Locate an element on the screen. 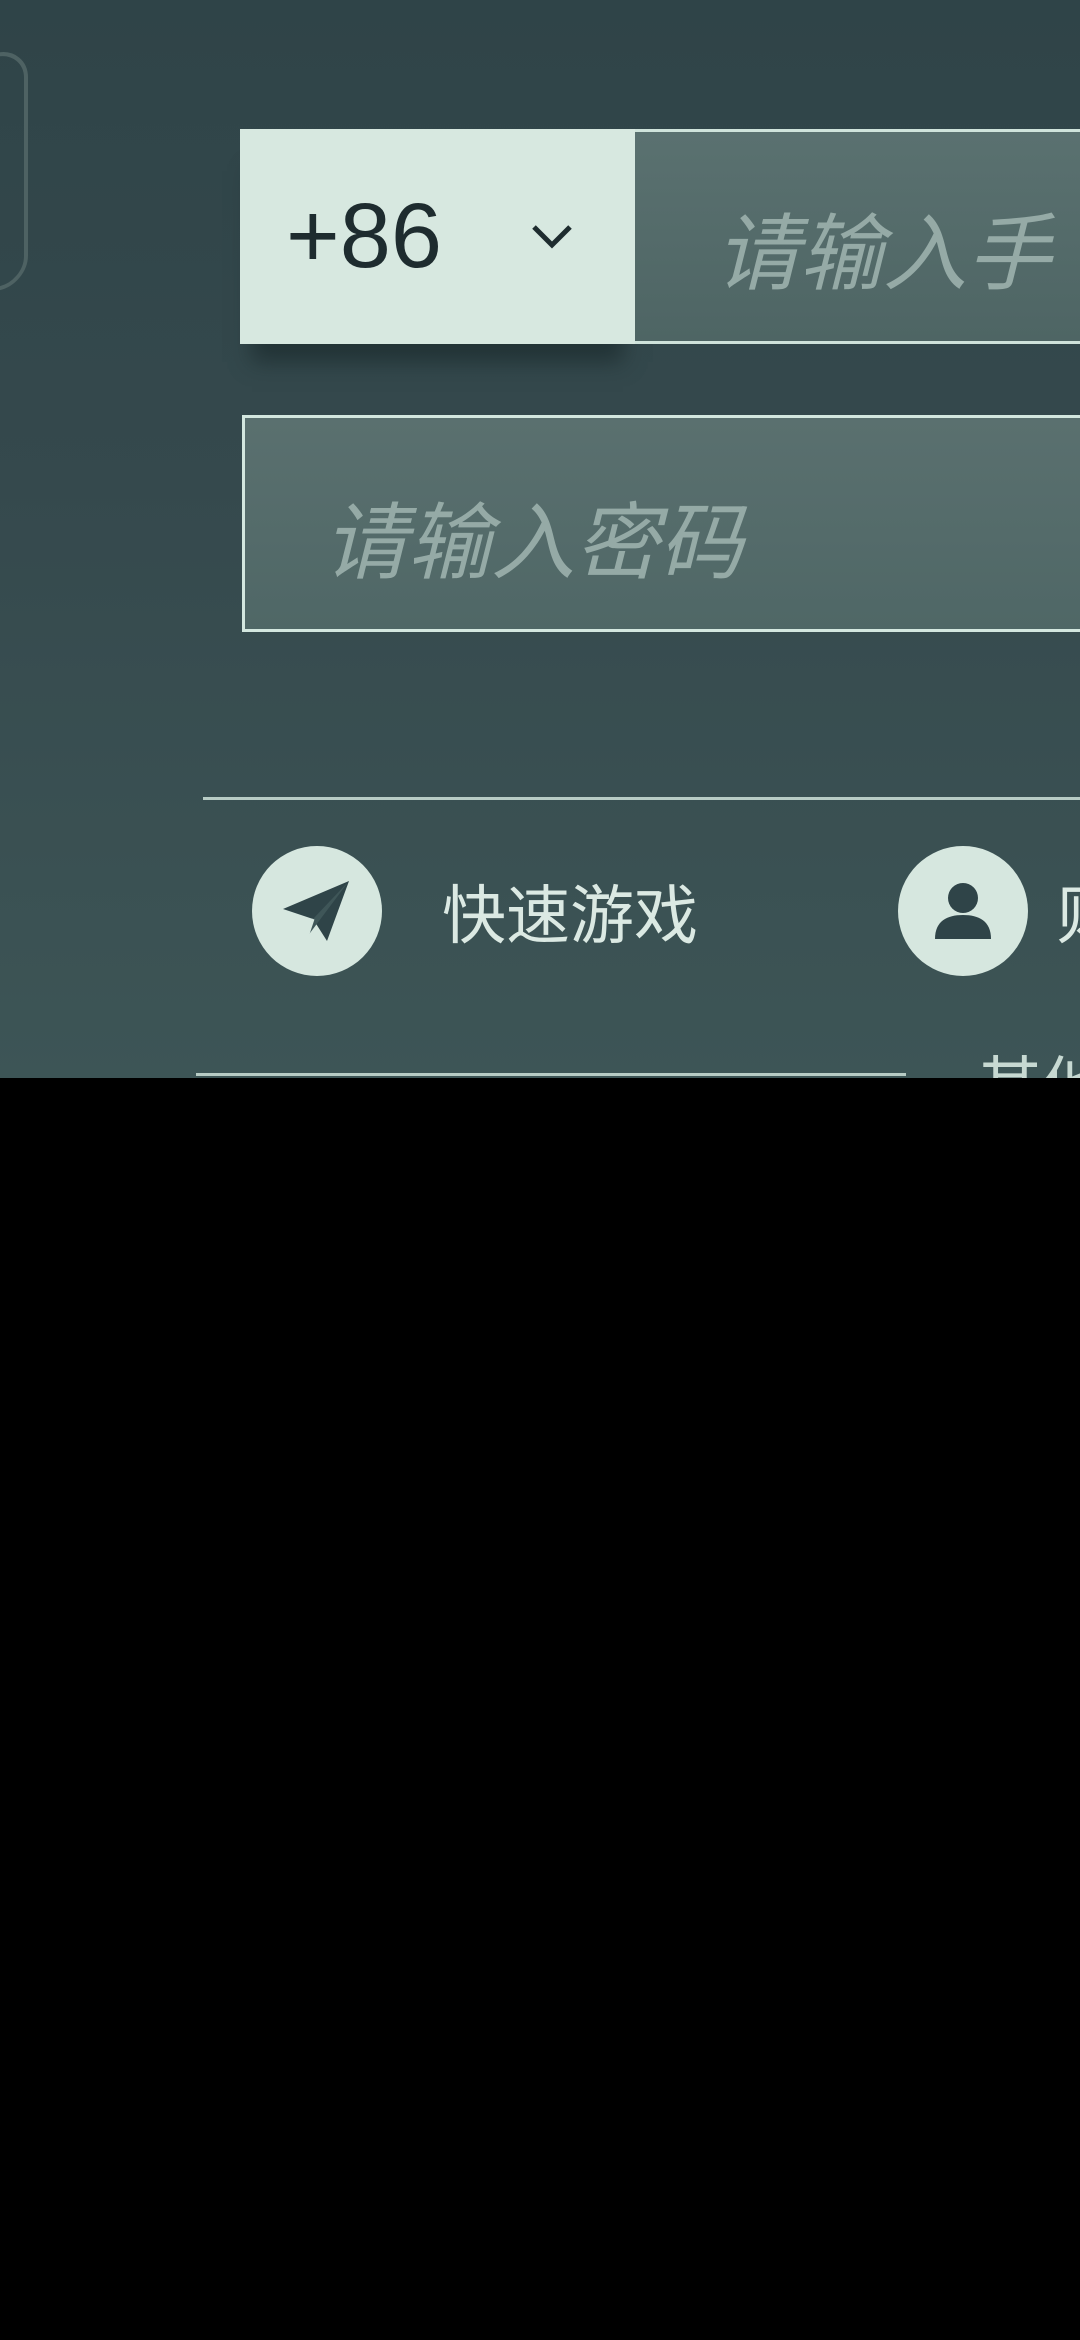  phone-login-row: +86 请输入手 is located at coordinates (660, 236).